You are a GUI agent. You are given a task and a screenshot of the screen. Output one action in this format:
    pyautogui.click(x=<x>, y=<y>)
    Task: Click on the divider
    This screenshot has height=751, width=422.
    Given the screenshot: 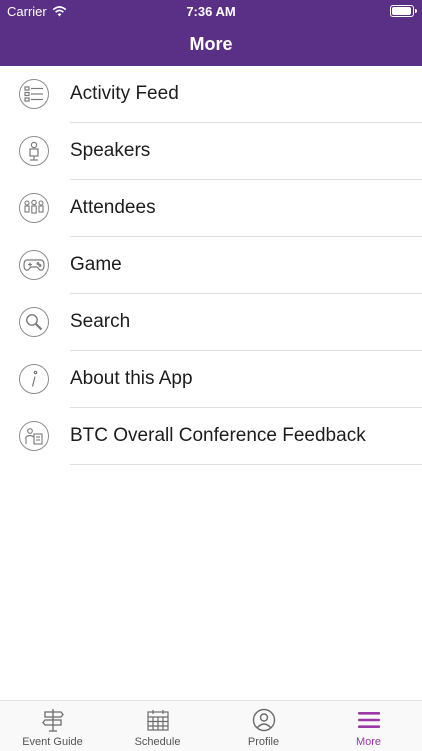 What is the action you would take?
    pyautogui.click(x=246, y=464)
    